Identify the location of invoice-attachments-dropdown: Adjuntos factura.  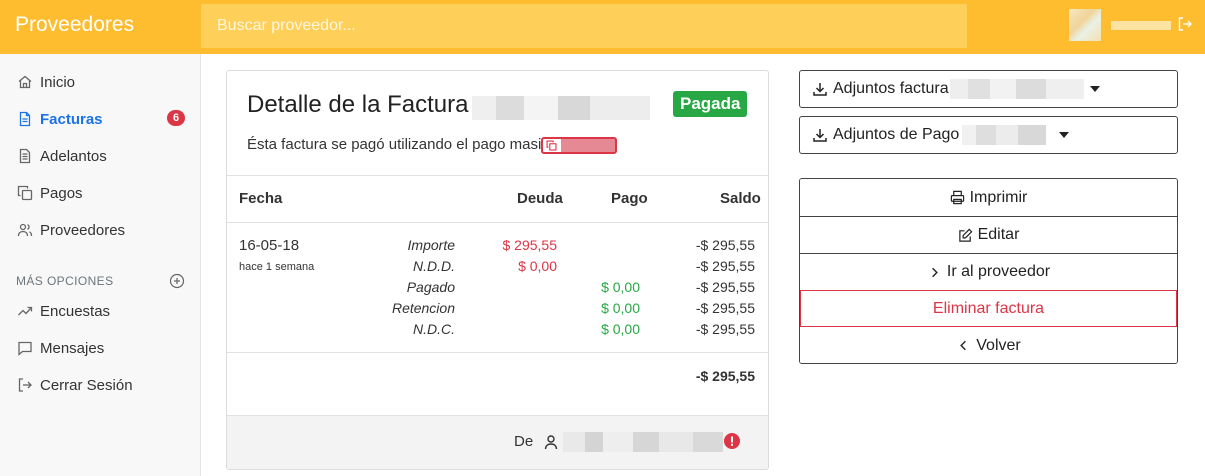
(988, 89).